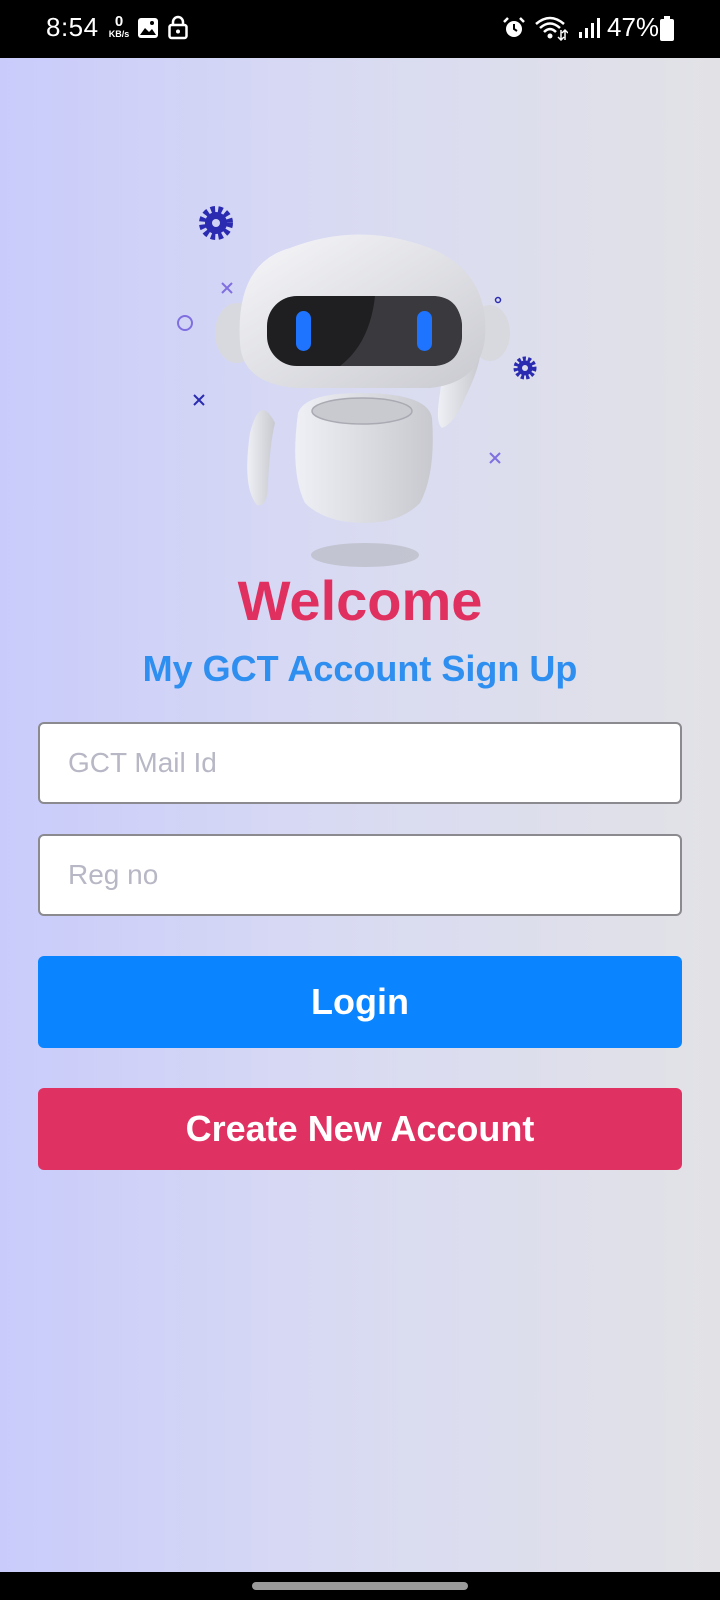 The height and width of the screenshot is (1600, 720). What do you see at coordinates (360, 875) in the screenshot?
I see `reg-no-field` at bounding box center [360, 875].